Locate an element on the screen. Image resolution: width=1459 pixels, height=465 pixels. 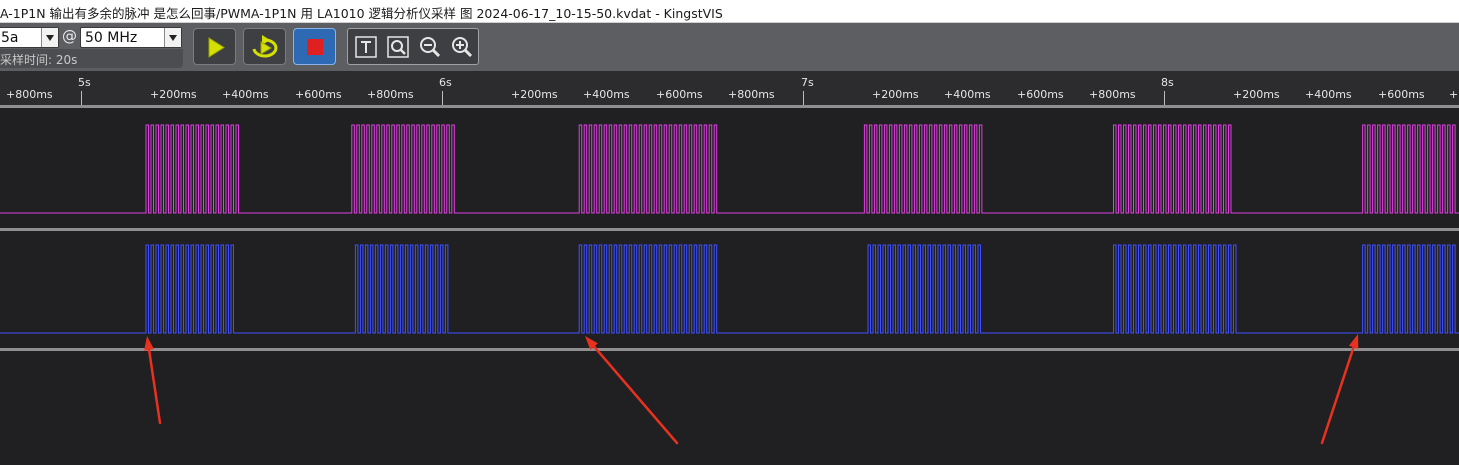
zoom-in-button is located at coordinates (462, 47).